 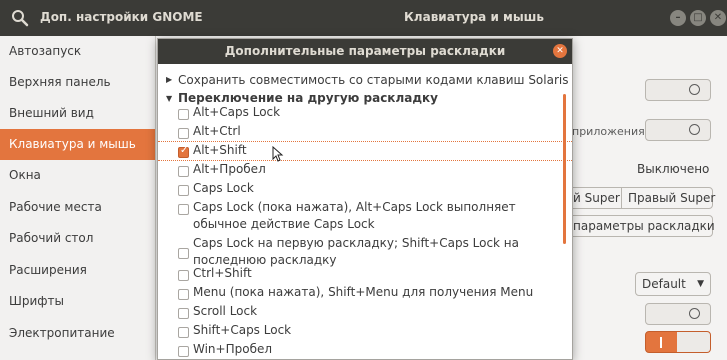 I want to click on sidebar-item-desktop: Рабочий стол, so click(x=77, y=238).